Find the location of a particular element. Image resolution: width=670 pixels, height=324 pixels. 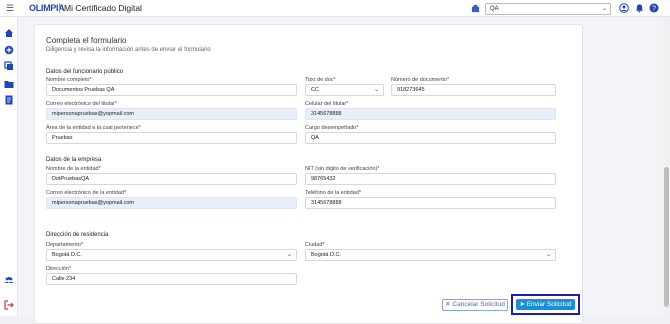

area-input: Pruebas is located at coordinates (171, 138).